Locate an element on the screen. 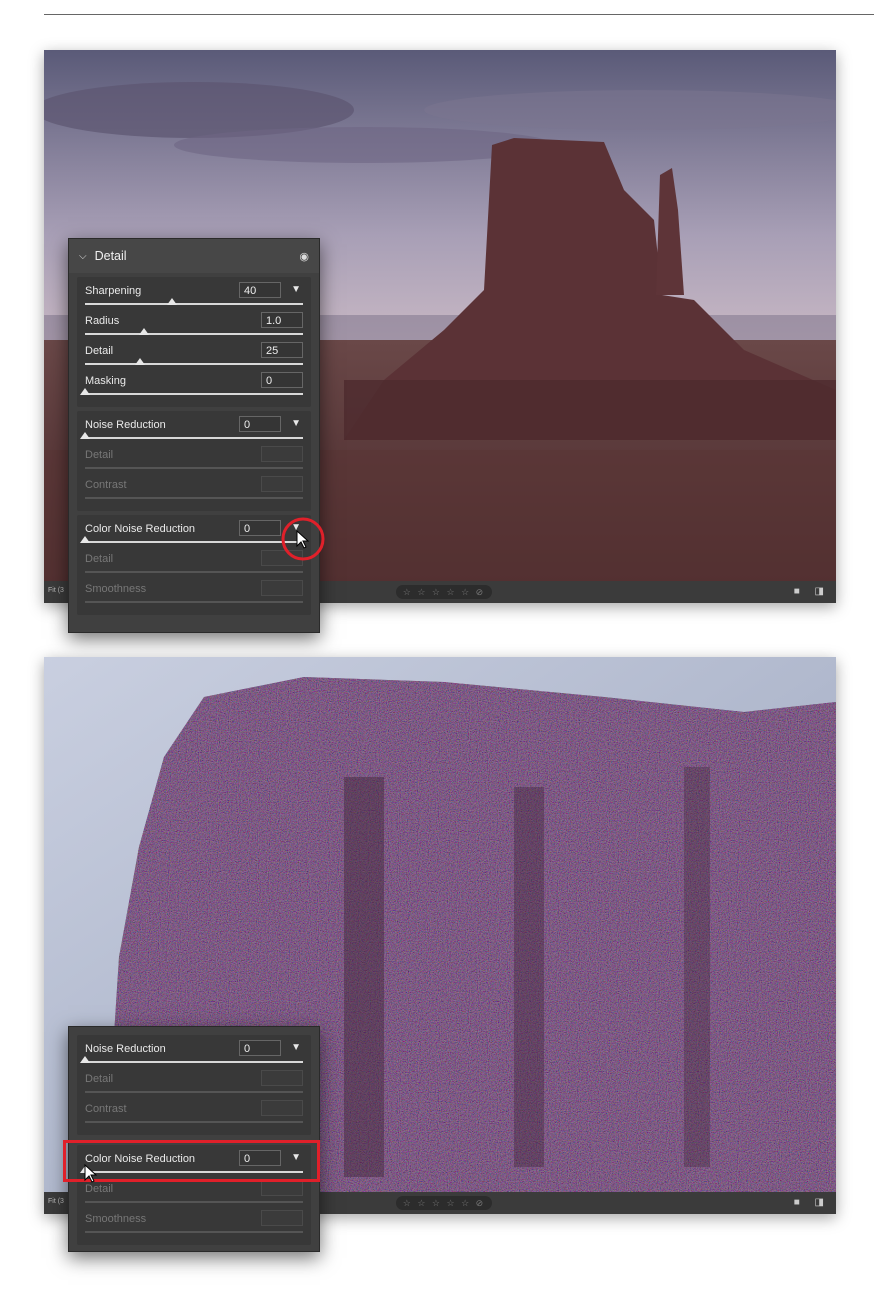 Image resolution: width=874 pixels, height=1296 pixels. masking-value: 0 is located at coordinates (282, 380).